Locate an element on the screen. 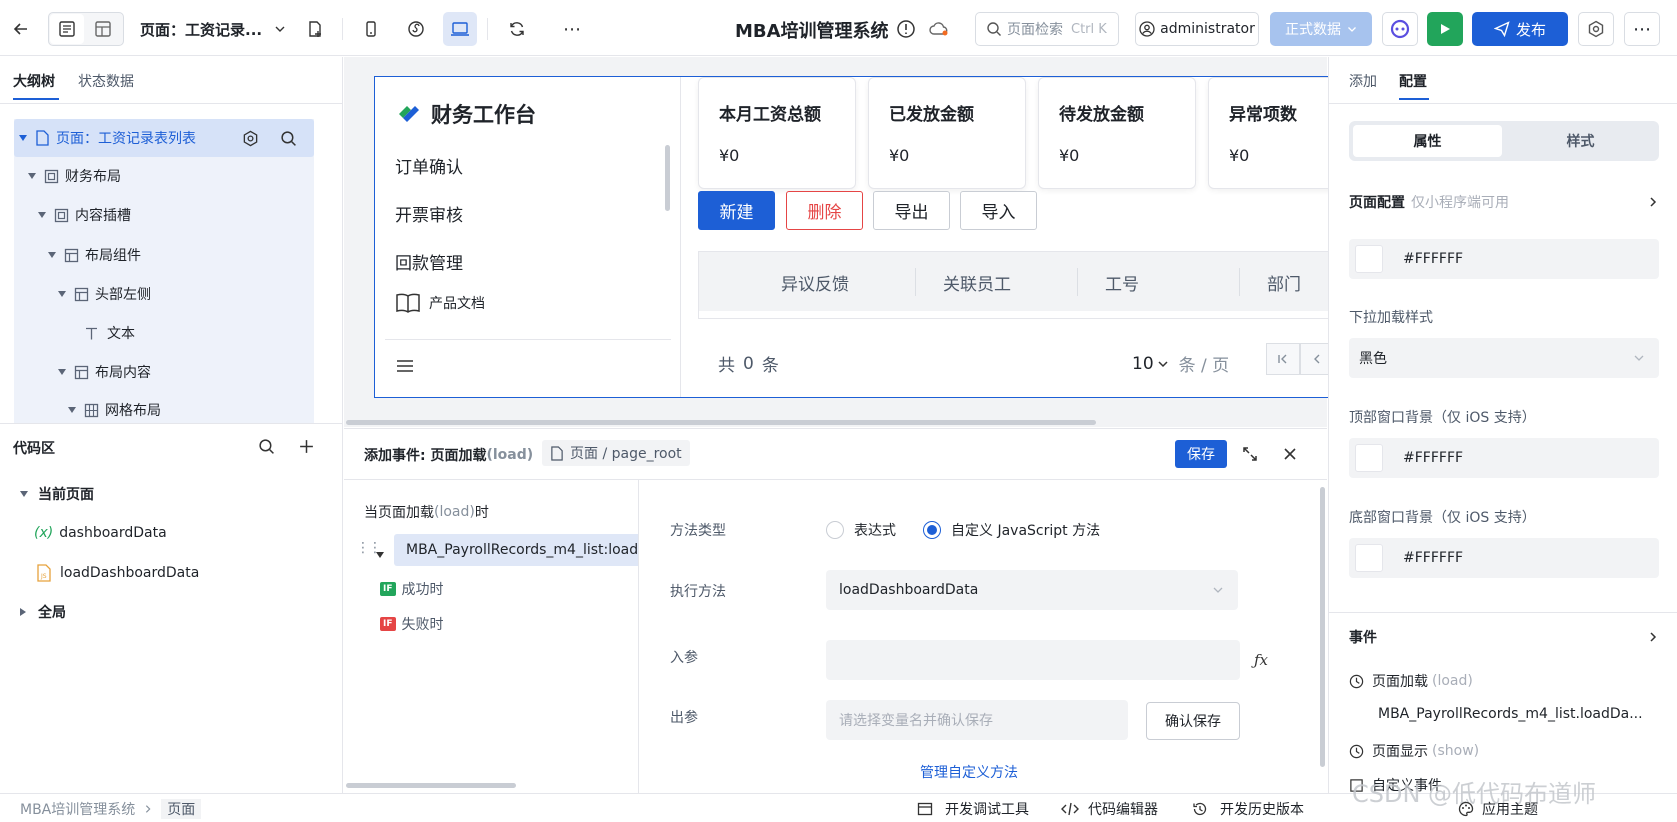 Image resolution: width=1677 pixels, height=822 pixels. fail-branch: IF 失败时 is located at coordinates (412, 624).